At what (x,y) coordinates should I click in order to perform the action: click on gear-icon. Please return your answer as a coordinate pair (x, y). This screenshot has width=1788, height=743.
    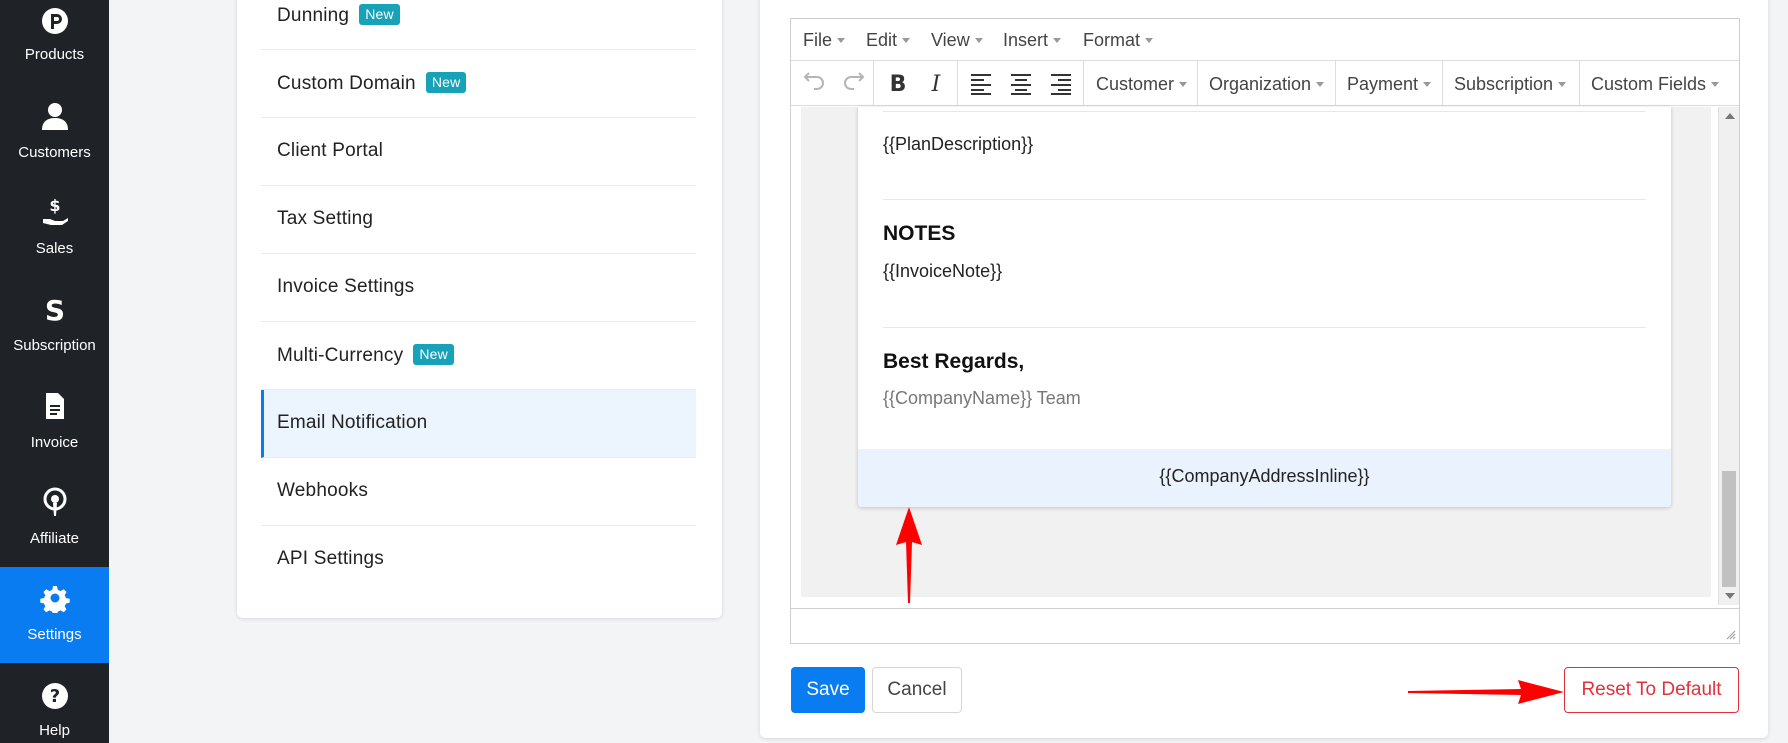
    Looking at the image, I should click on (55, 599).